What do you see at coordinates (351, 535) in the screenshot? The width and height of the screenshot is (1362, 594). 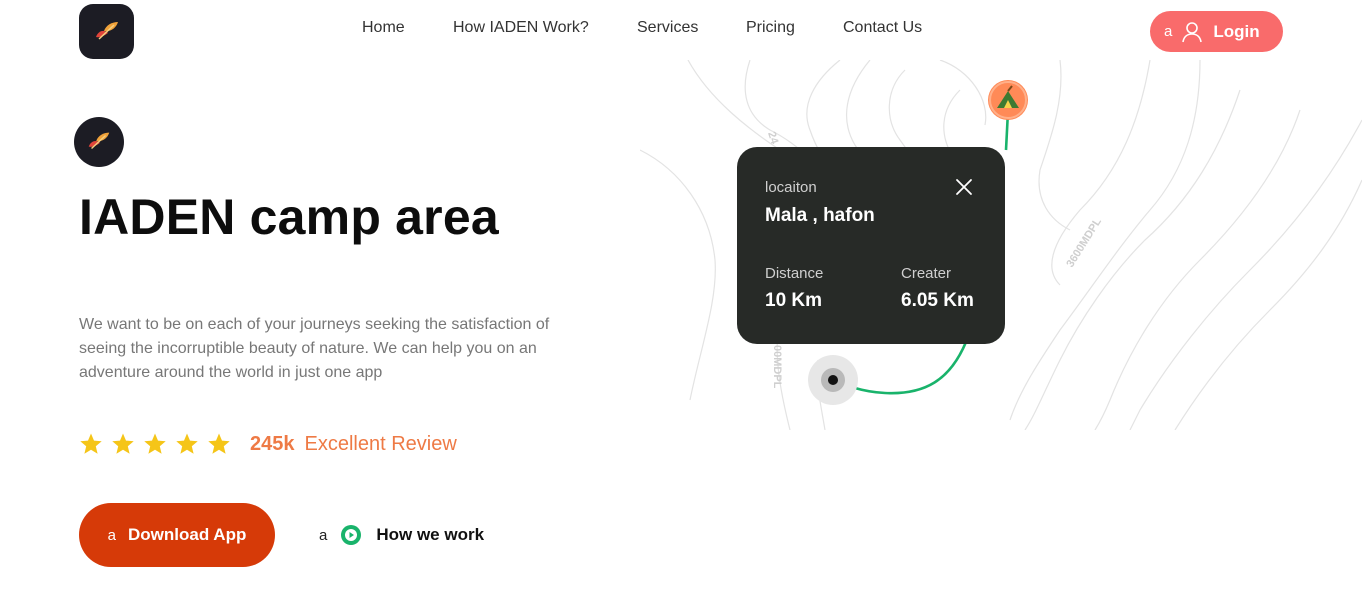 I see `play-icon` at bounding box center [351, 535].